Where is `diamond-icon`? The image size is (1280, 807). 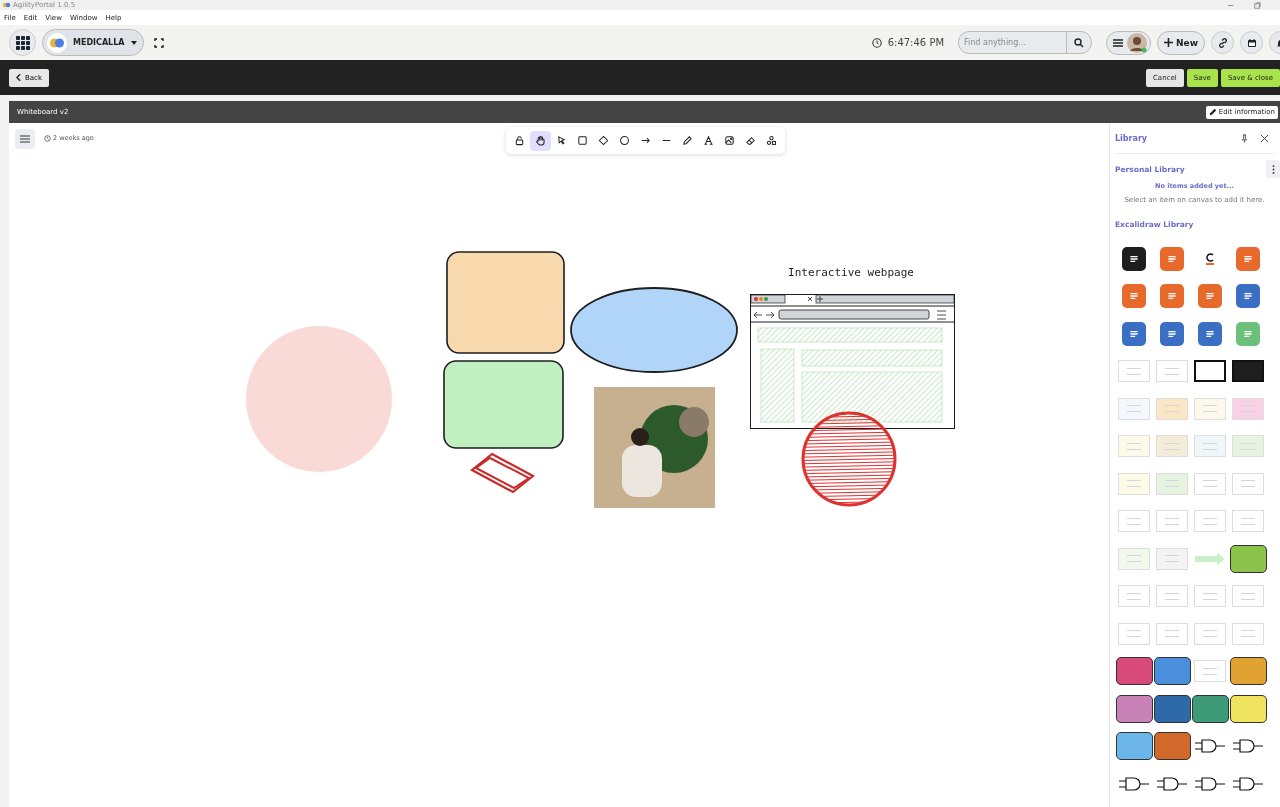
diamond-icon is located at coordinates (603, 140).